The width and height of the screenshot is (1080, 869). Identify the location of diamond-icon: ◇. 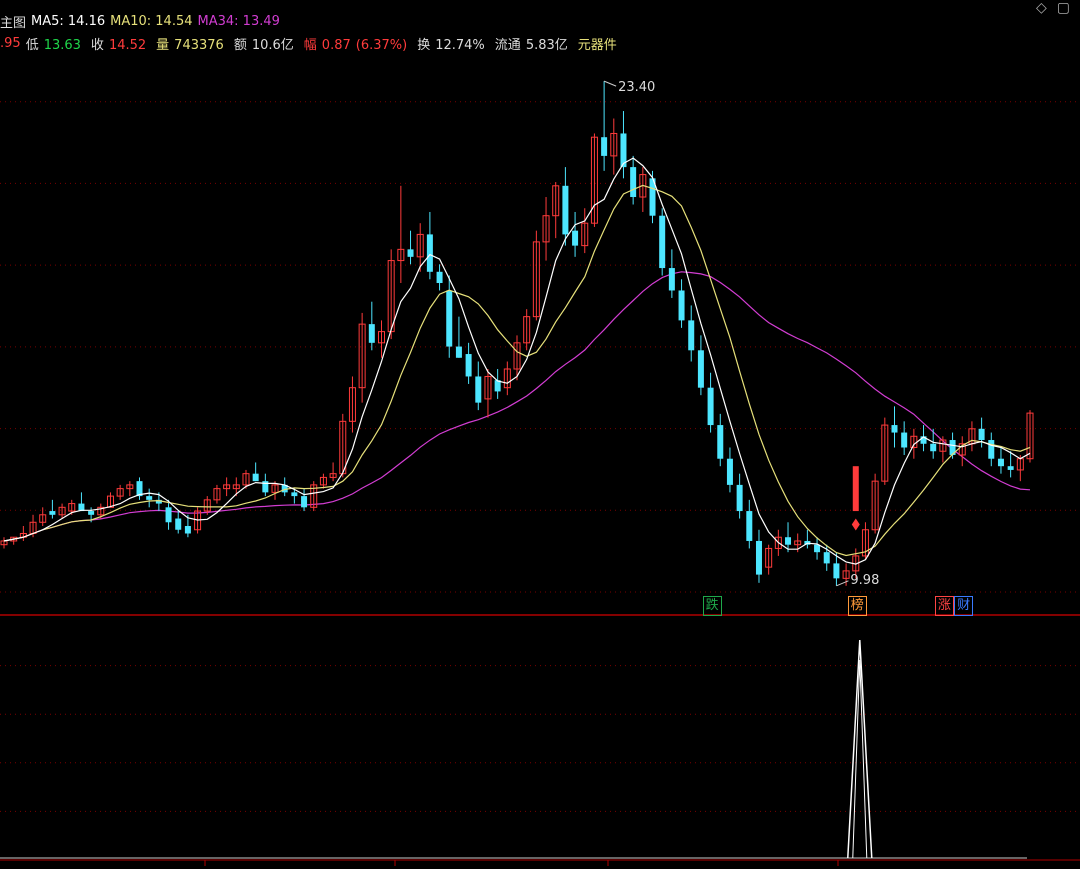
(1041, 8).